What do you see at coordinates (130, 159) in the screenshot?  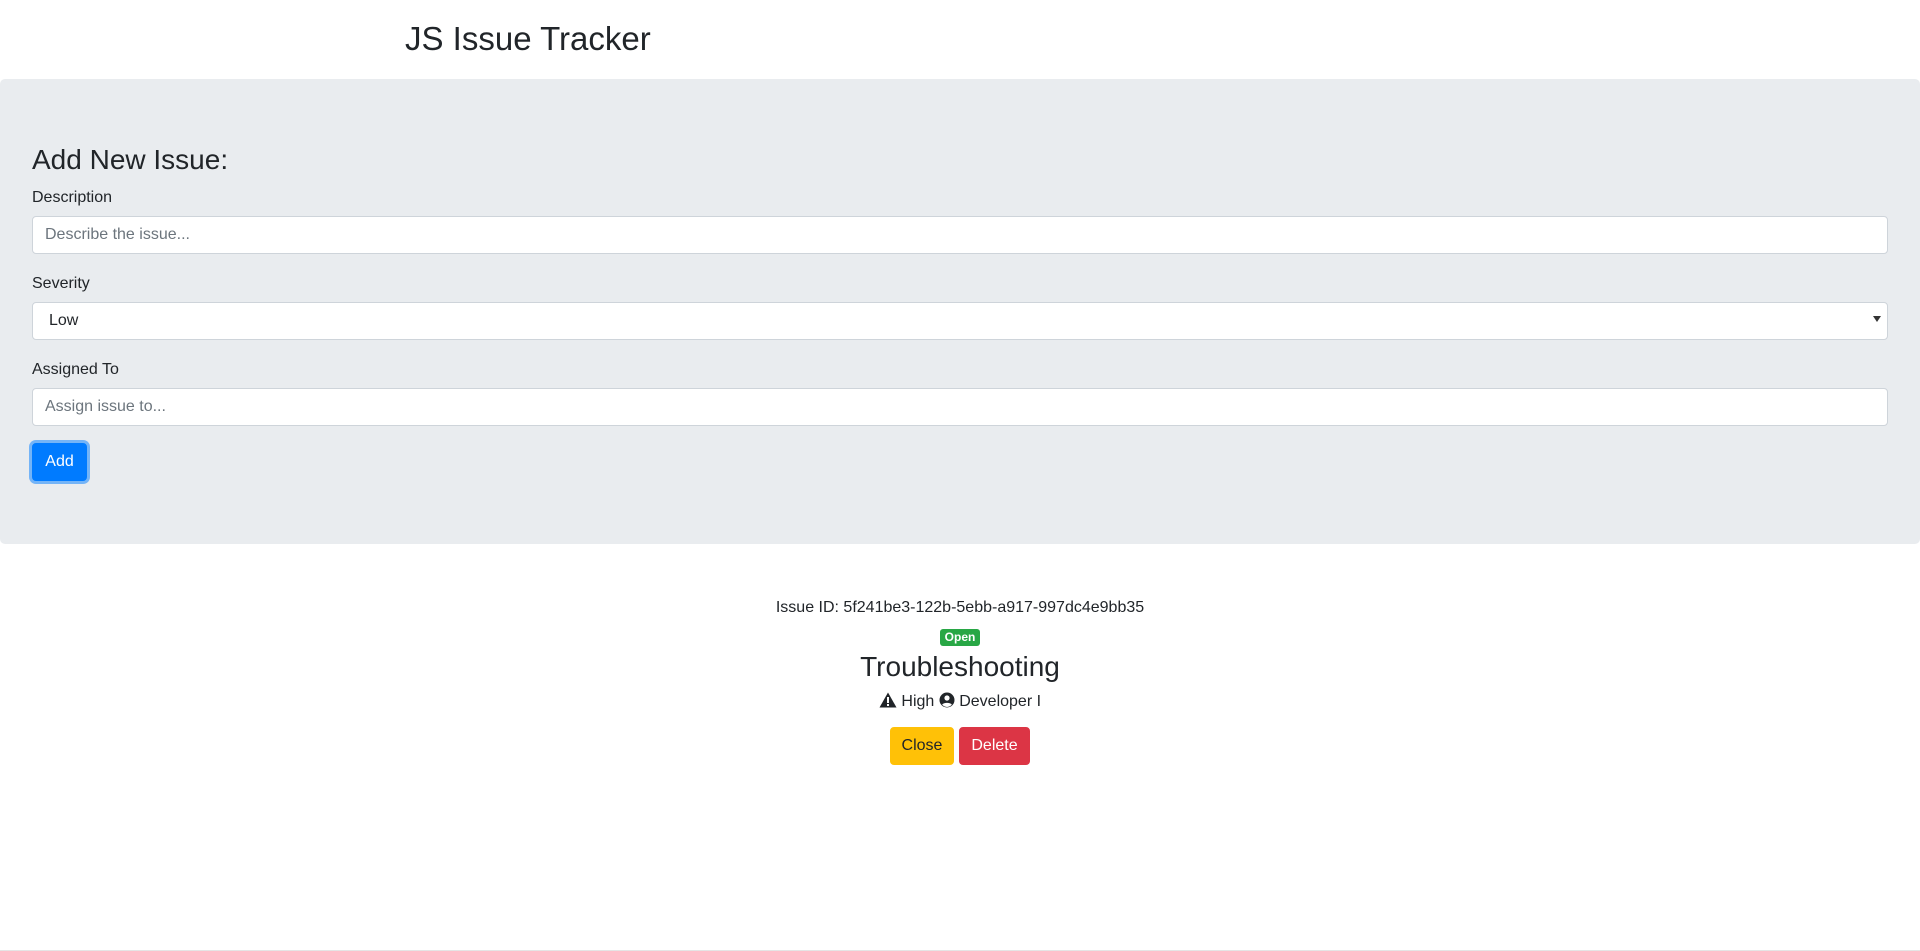 I see `form-heading: Add New Issue:` at bounding box center [130, 159].